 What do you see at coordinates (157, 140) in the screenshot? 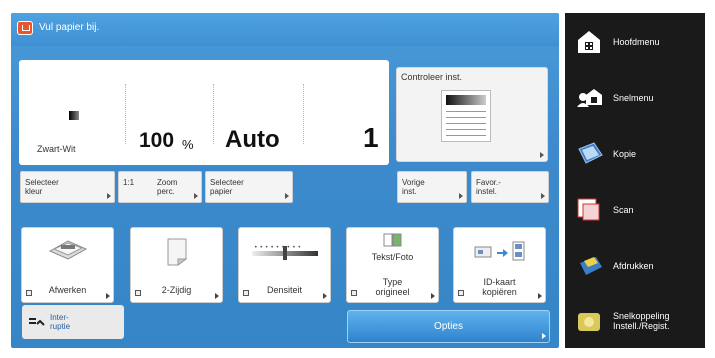
I see `zoom-value: 100` at bounding box center [157, 140].